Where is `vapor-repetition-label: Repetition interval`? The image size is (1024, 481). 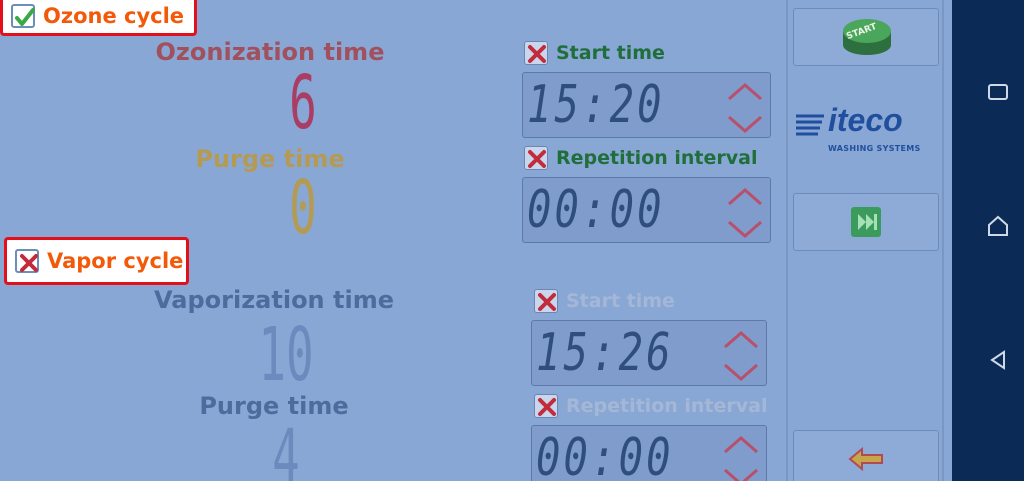 vapor-repetition-label: Repetition interval is located at coordinates (667, 406).